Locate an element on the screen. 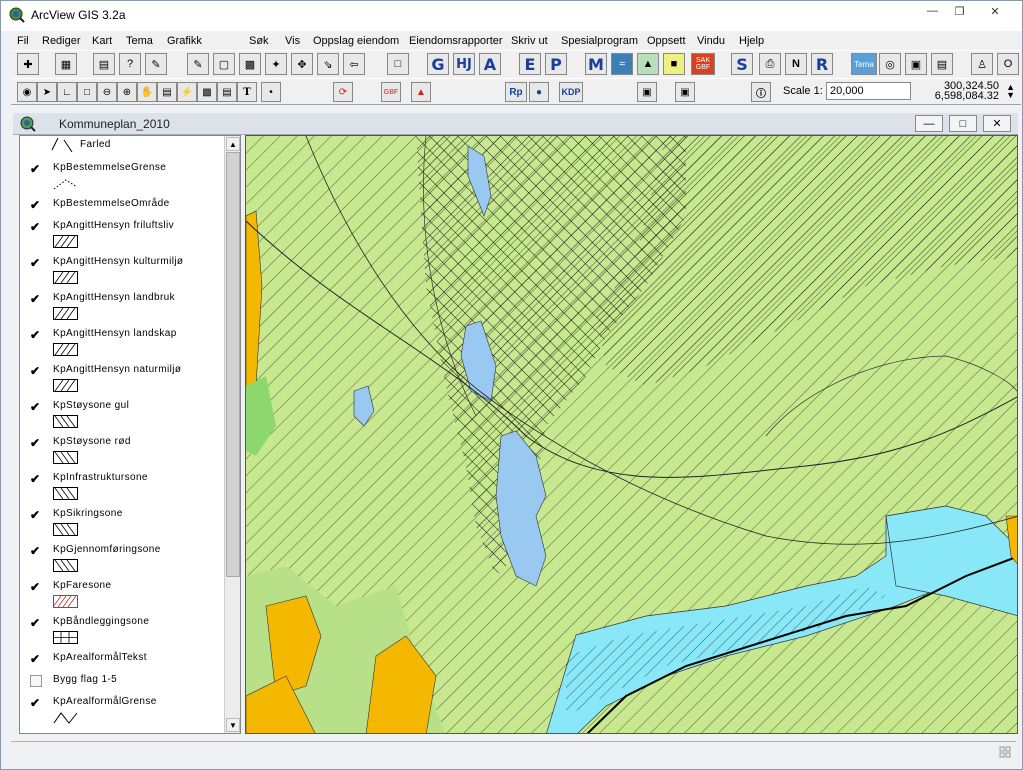  theme-item: ✔ KpAngittHensyn kulturmiljø is located at coordinates (123, 273).